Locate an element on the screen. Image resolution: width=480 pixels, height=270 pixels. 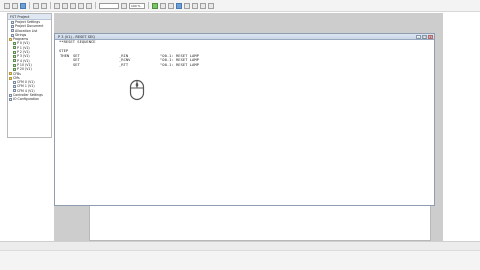
mouse-icon is located at coordinates (137, 90).